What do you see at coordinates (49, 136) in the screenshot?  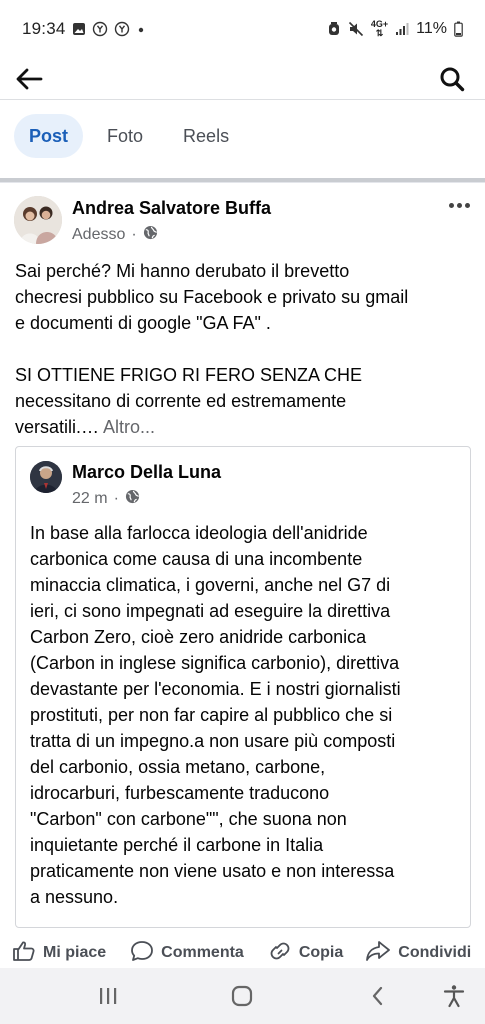 I see `tab-post: Post` at bounding box center [49, 136].